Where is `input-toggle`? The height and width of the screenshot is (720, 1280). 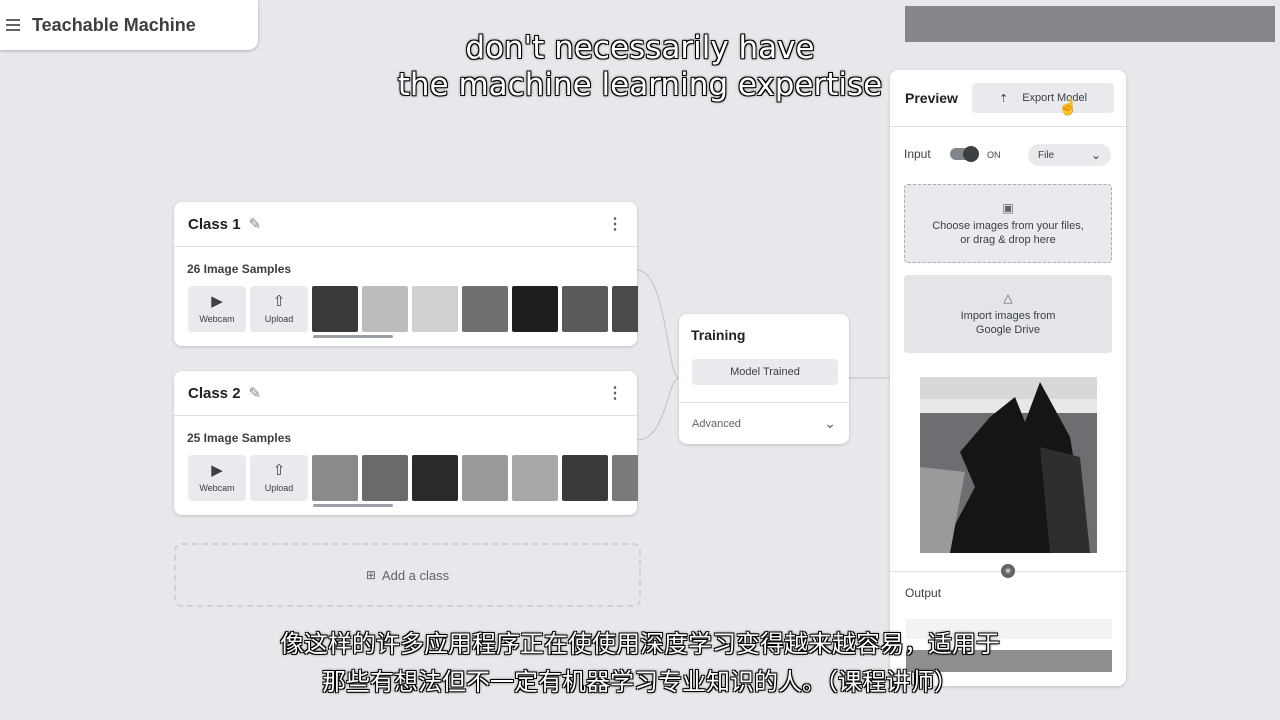
input-toggle is located at coordinates (964, 154).